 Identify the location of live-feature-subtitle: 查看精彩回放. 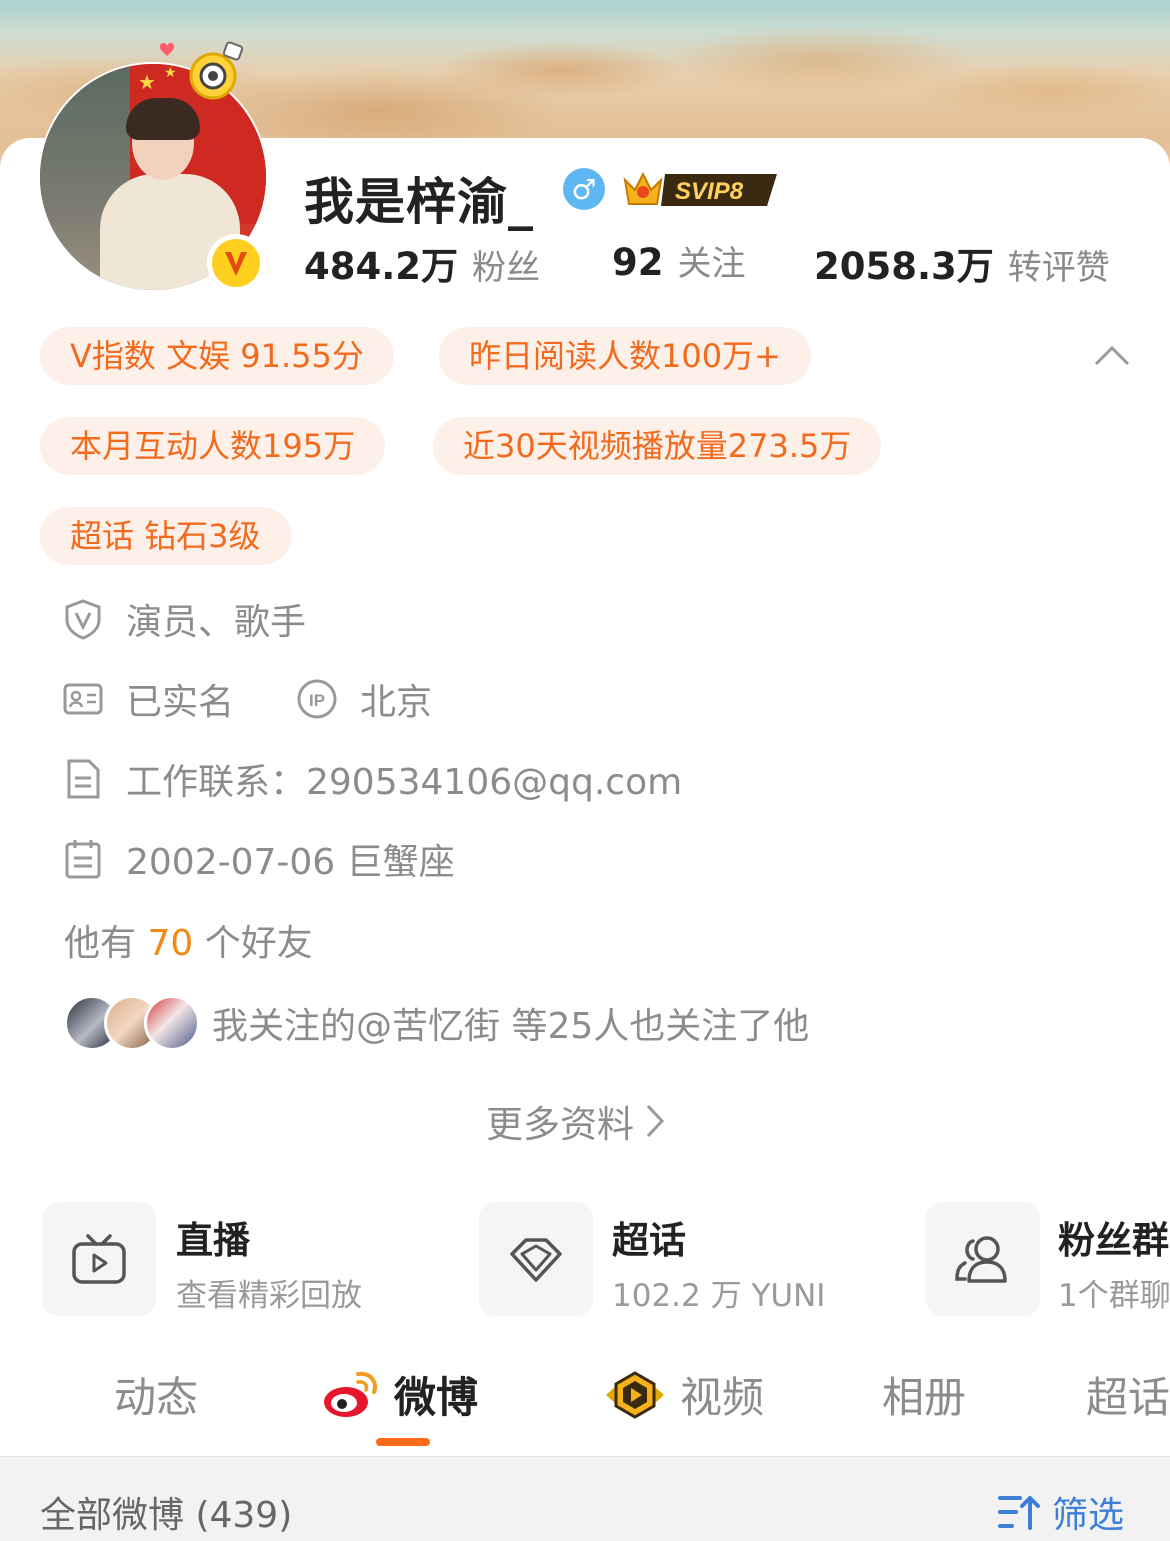
(269, 1296).